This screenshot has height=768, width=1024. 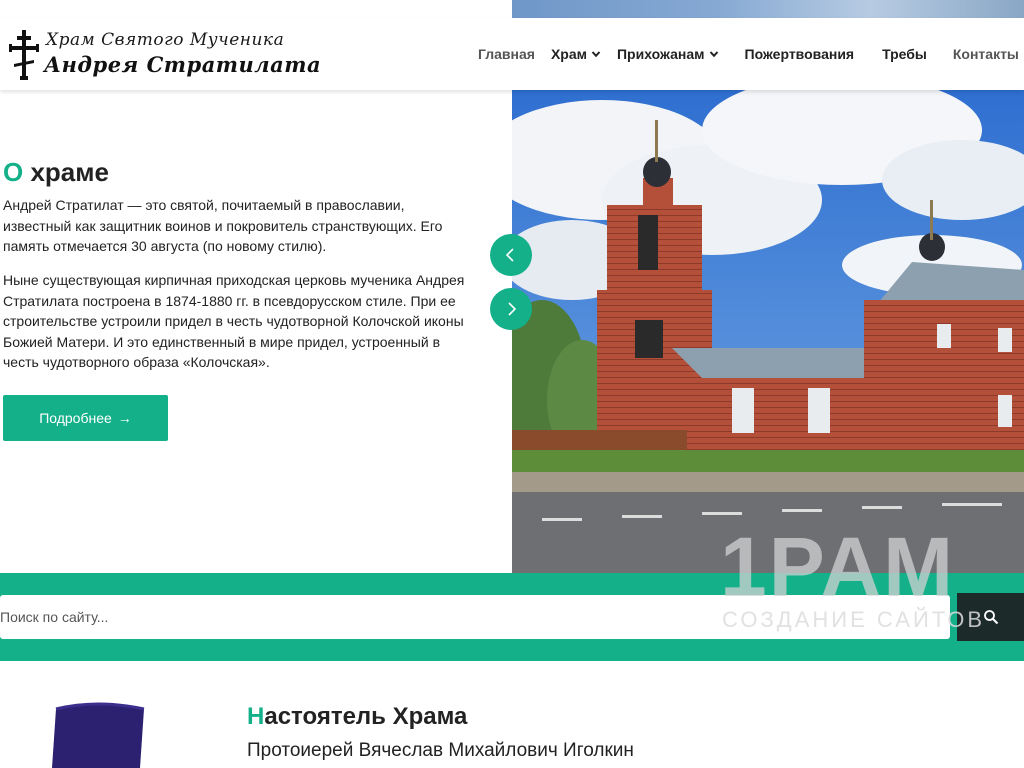 What do you see at coordinates (183, 64) in the screenshot?
I see `logo-line2: Андрея Стратилата` at bounding box center [183, 64].